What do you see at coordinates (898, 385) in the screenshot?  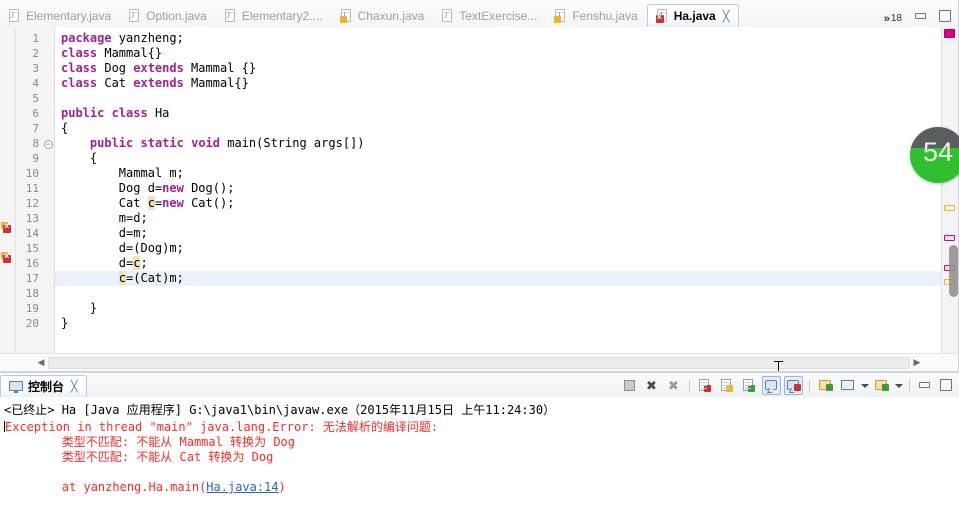 I see `open-console-dropdown-icon` at bounding box center [898, 385].